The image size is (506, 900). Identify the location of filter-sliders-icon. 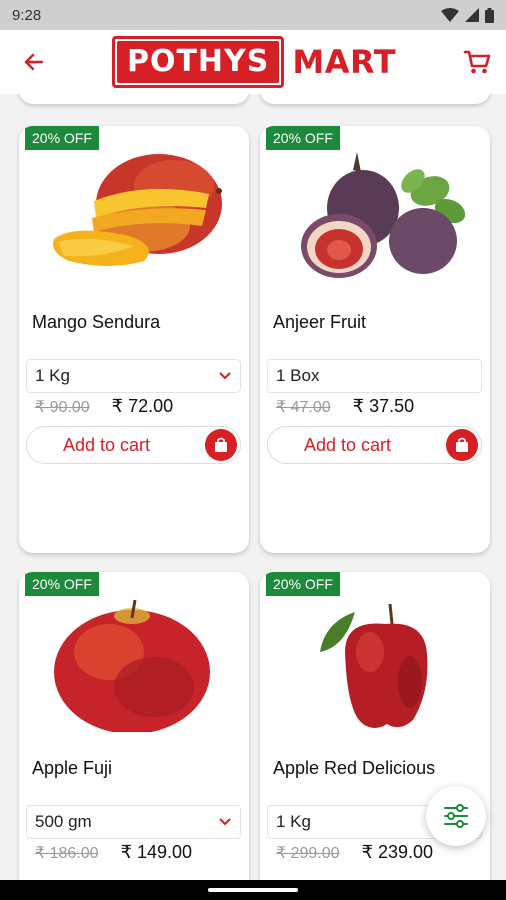
(456, 816).